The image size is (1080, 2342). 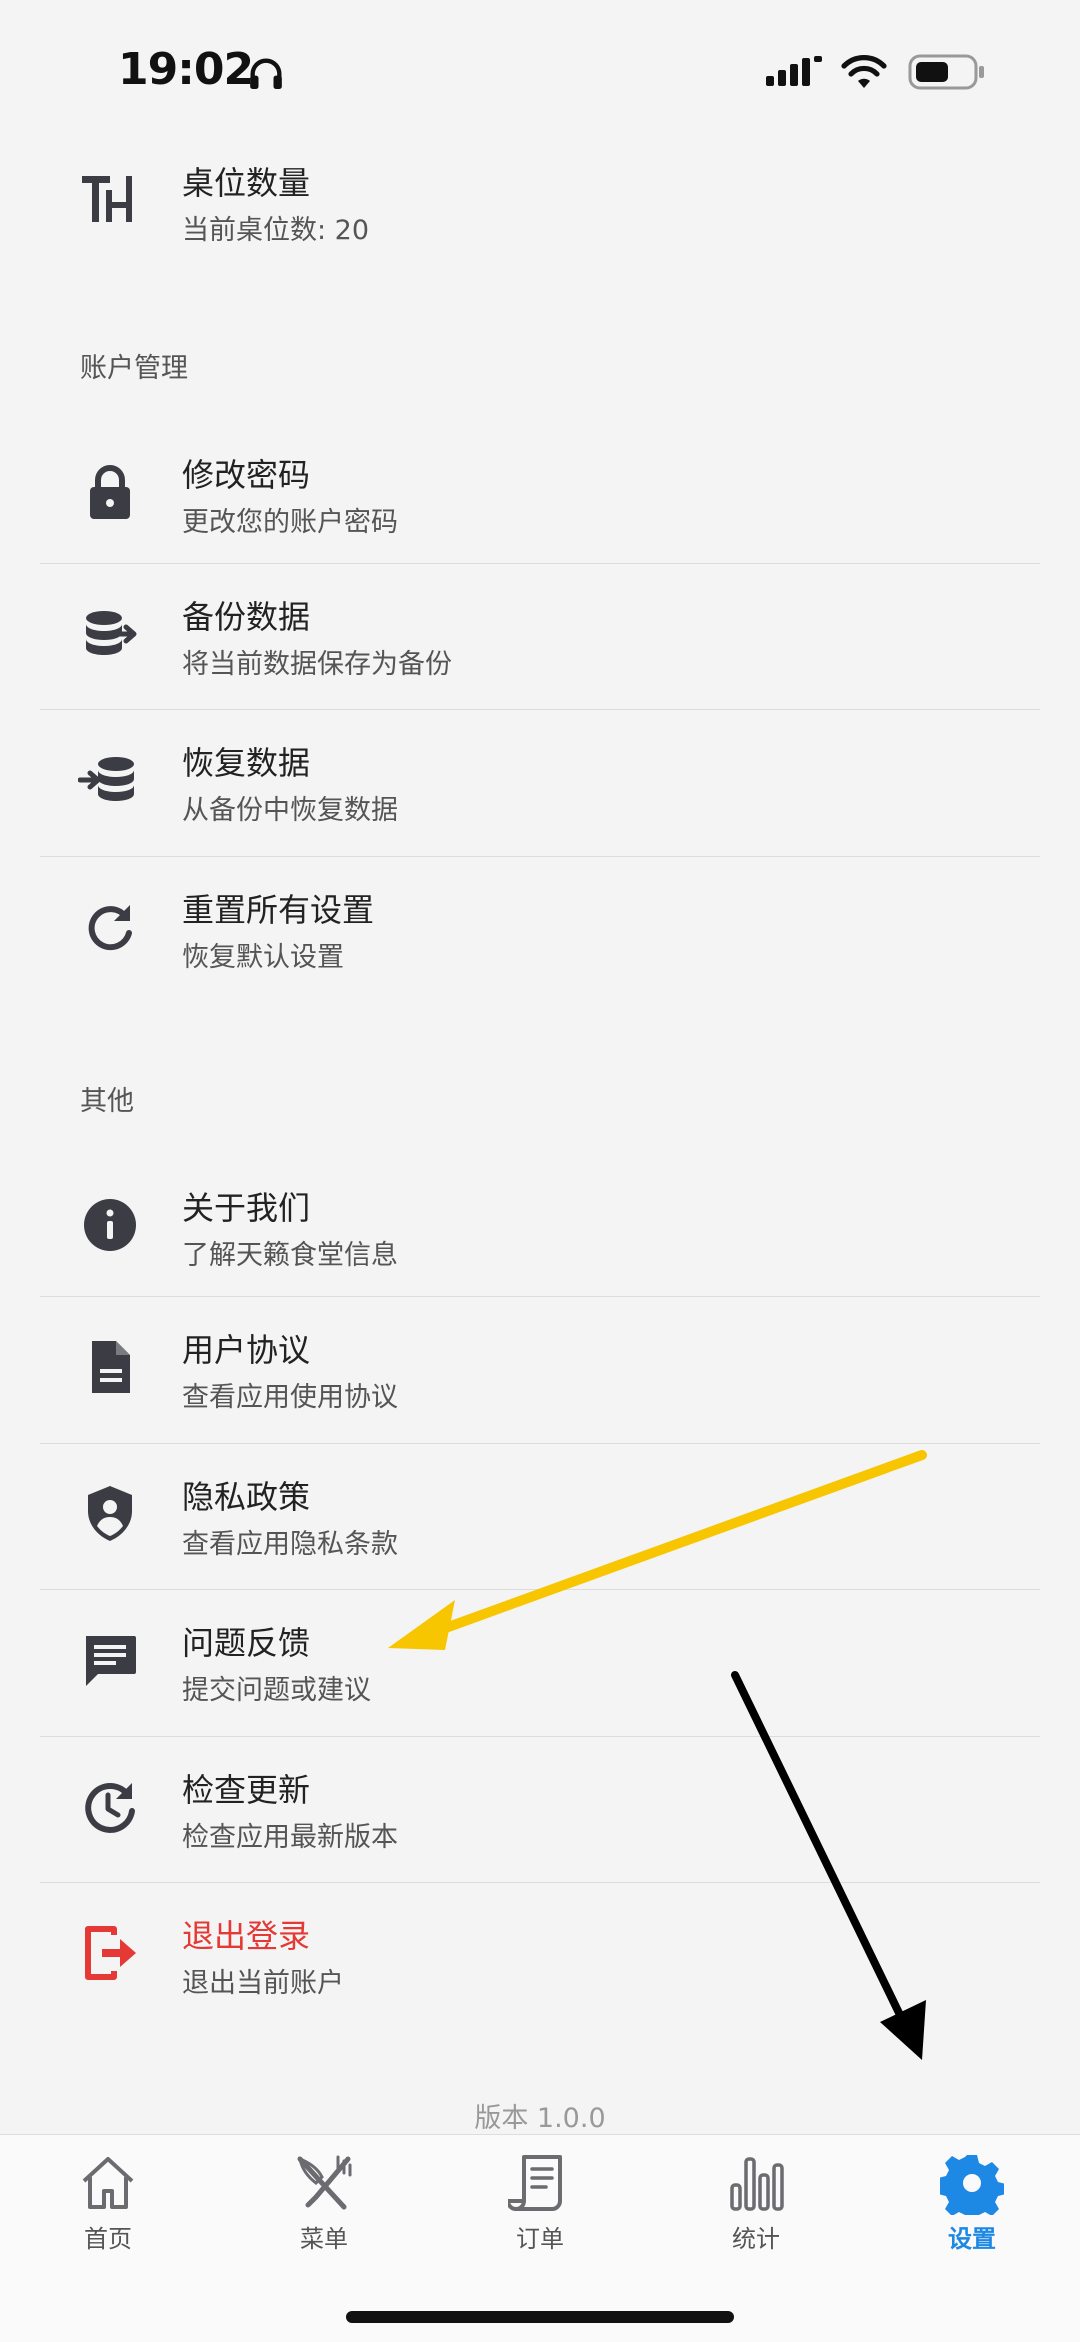 I want to click on shield-user-icon, so click(x=110, y=1514).